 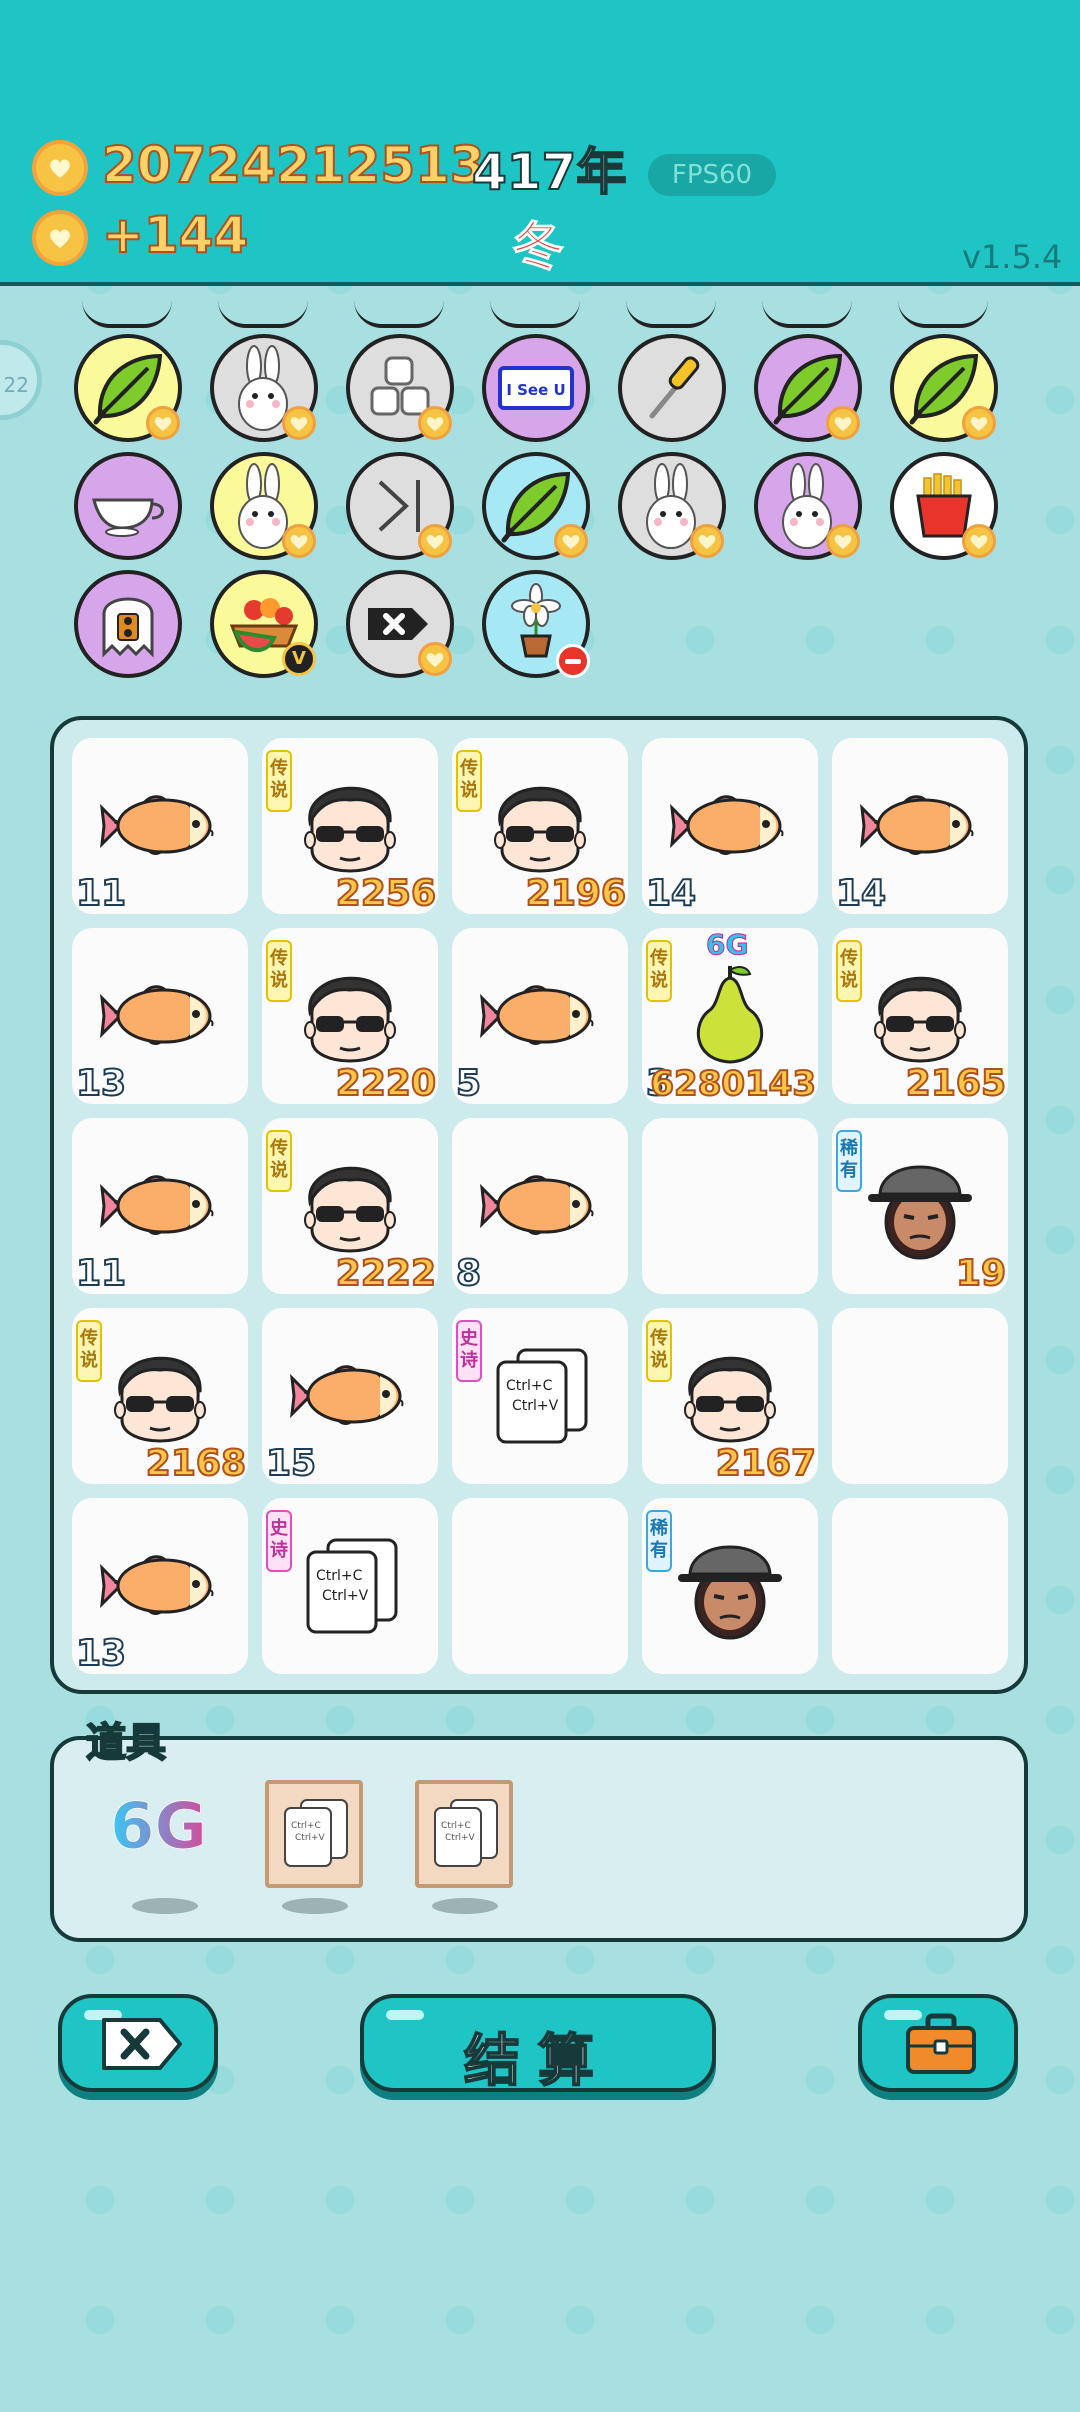 I want to click on board-slot: 传说 2256, so click(x=350, y=826).